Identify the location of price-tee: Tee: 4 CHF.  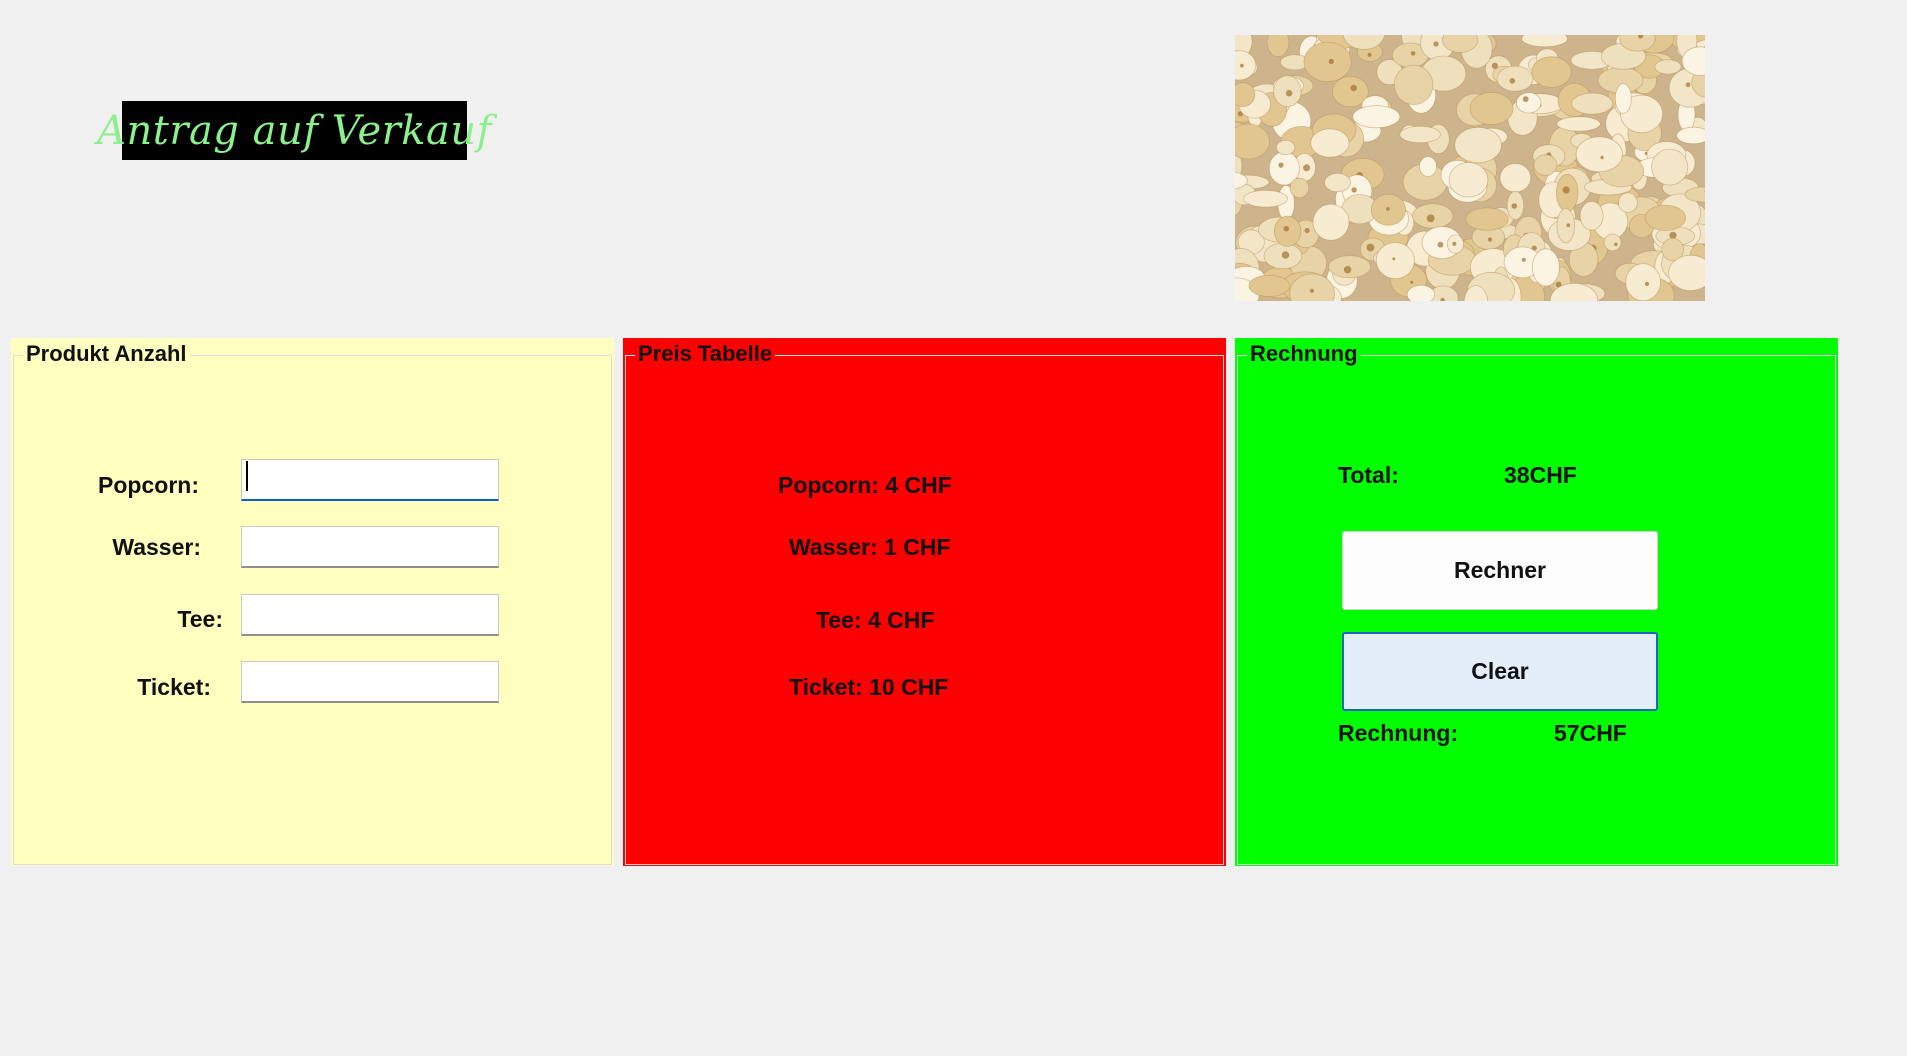
(875, 620).